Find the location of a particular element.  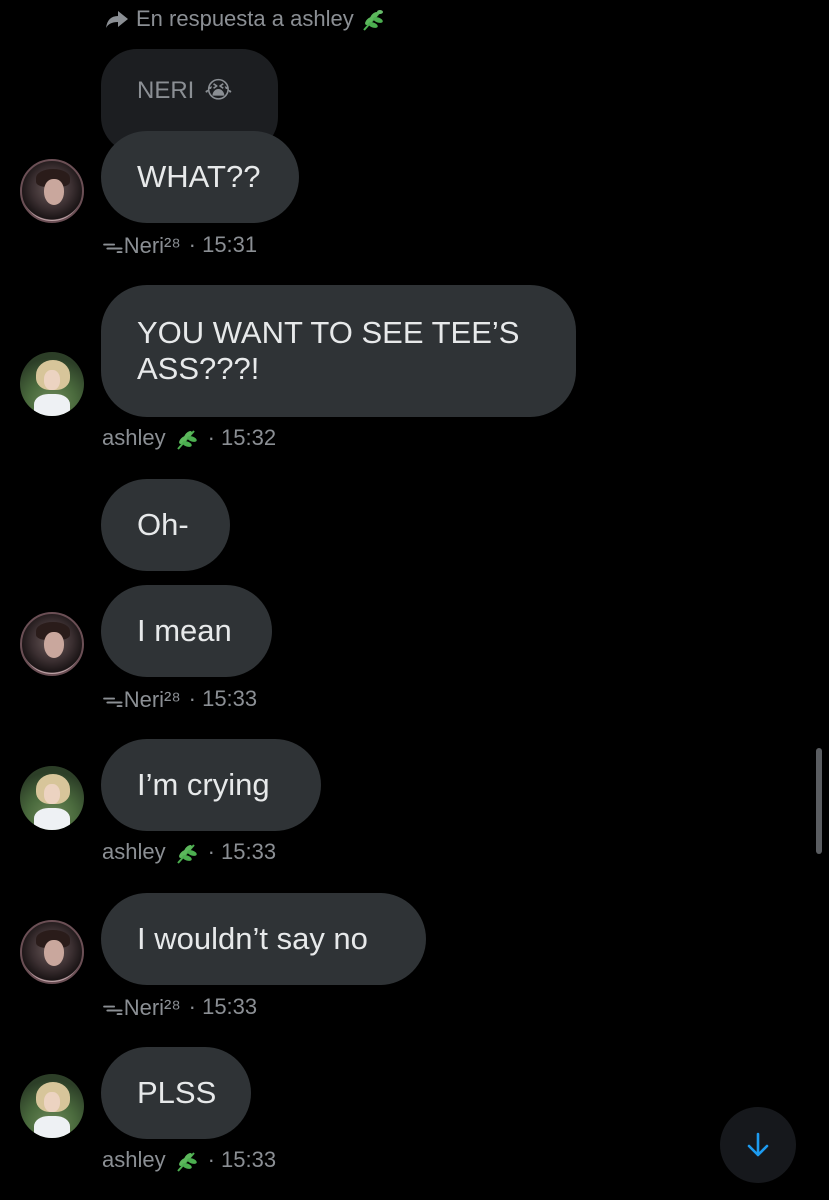

message-text: PLSS is located at coordinates (177, 1092).